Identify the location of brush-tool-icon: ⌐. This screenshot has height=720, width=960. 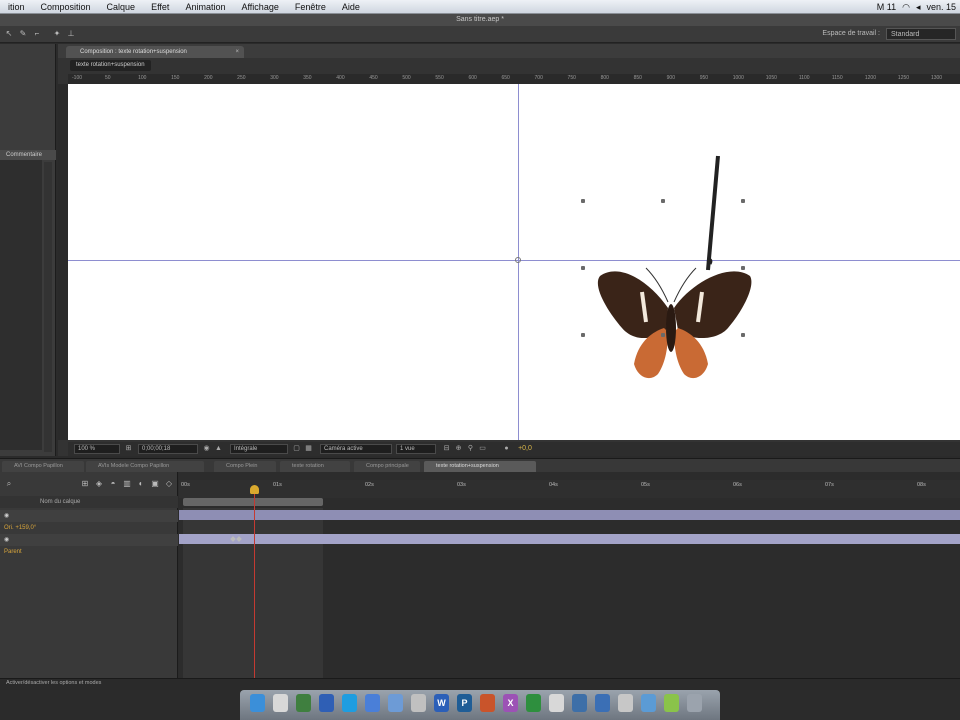
(37, 34).